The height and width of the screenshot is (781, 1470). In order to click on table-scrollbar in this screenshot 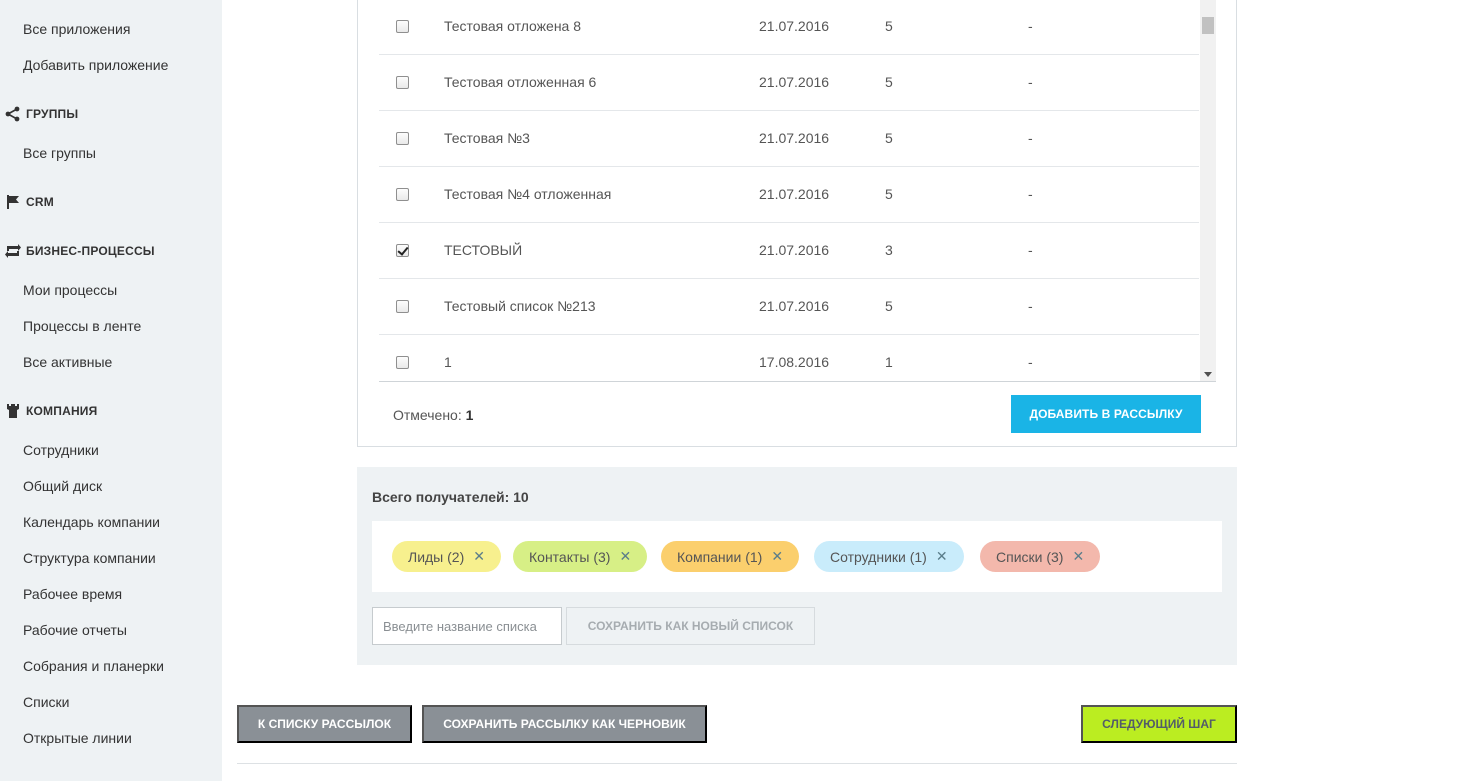, I will do `click(1208, 191)`.